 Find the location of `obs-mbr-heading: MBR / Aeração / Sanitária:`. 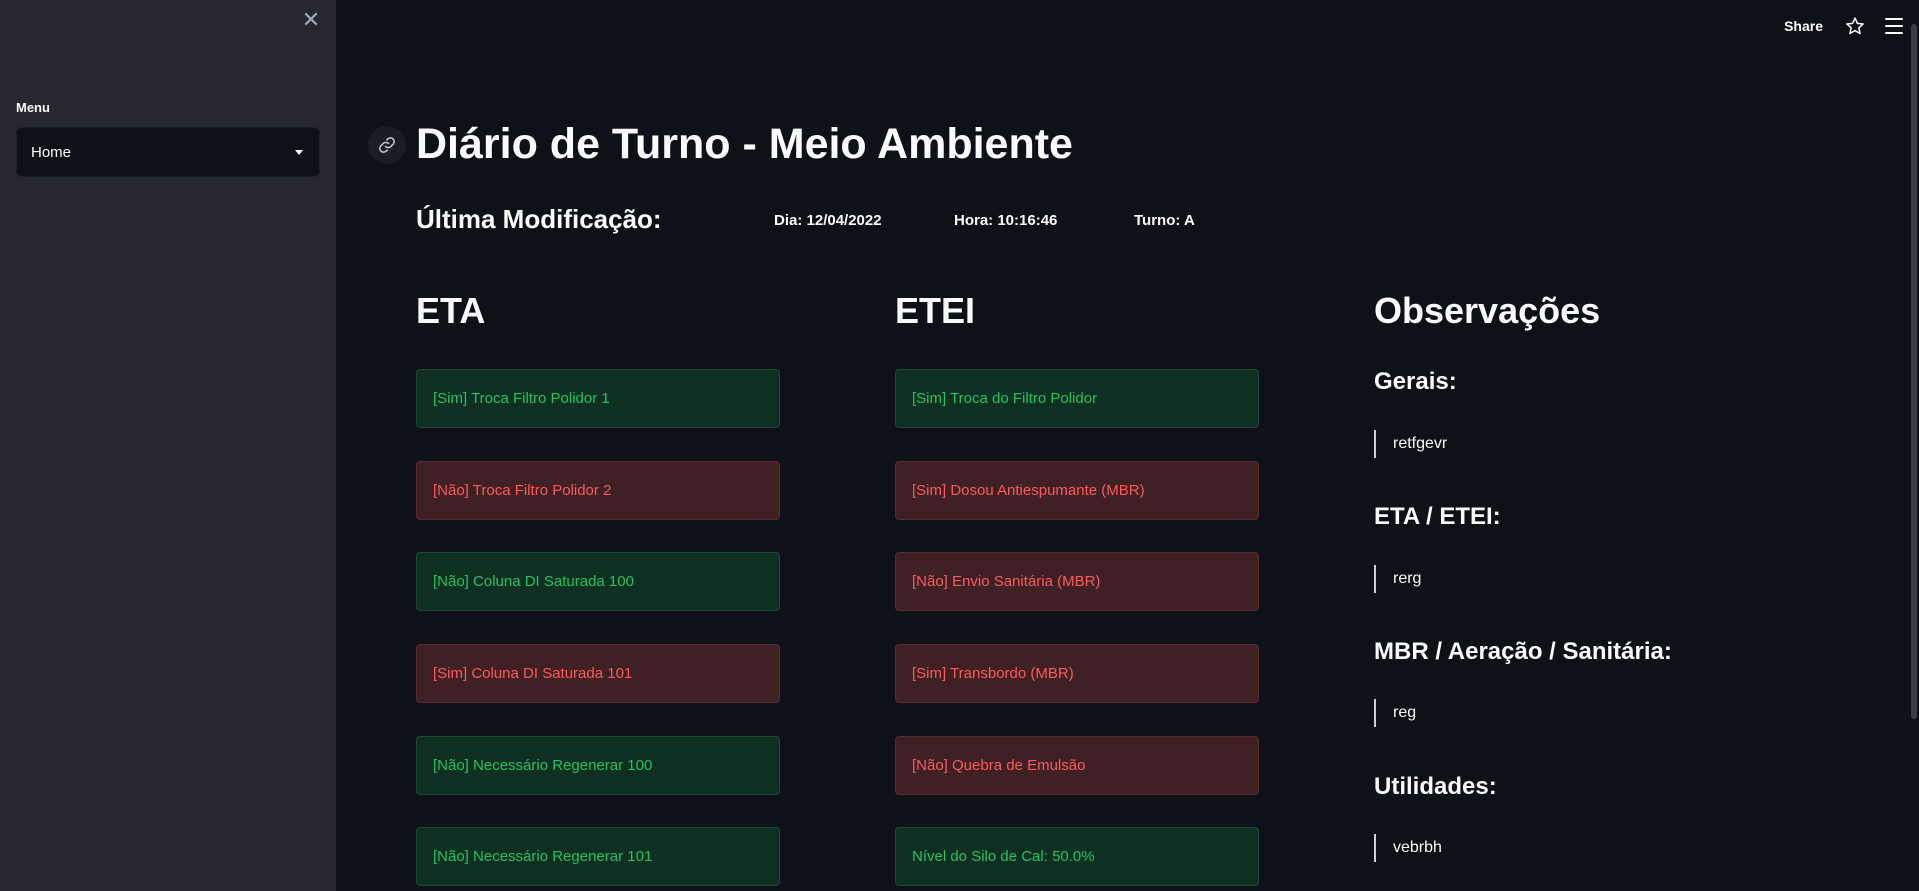

obs-mbr-heading: MBR / Aeração / Sanitária: is located at coordinates (1523, 651).